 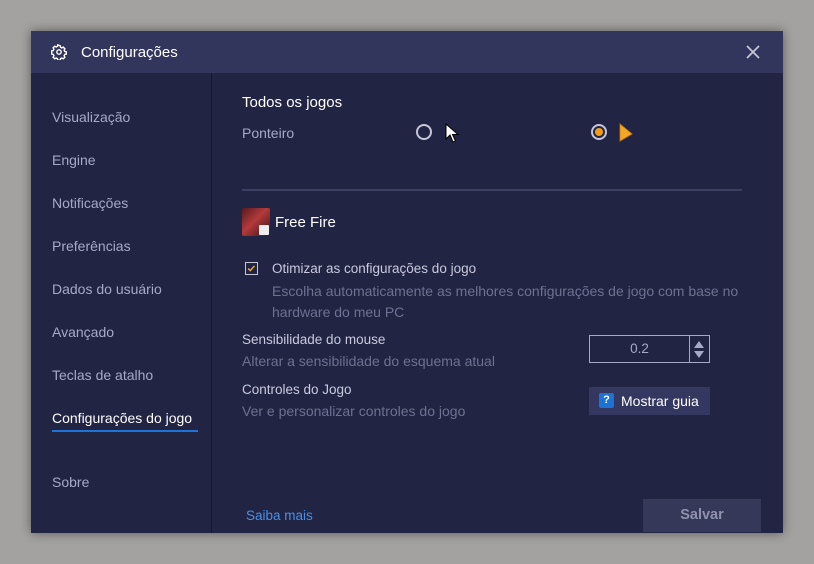 I want to click on help-icon: ?, so click(x=606, y=400).